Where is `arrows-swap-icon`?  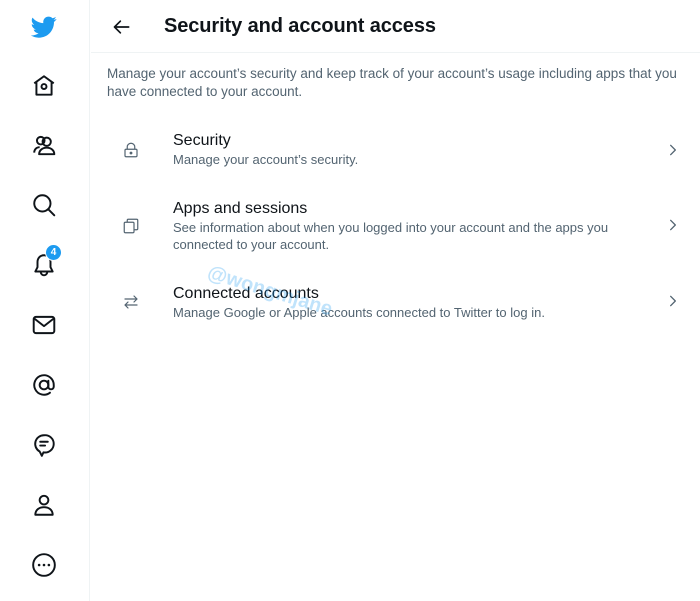
arrows-swap-icon is located at coordinates (131, 302).